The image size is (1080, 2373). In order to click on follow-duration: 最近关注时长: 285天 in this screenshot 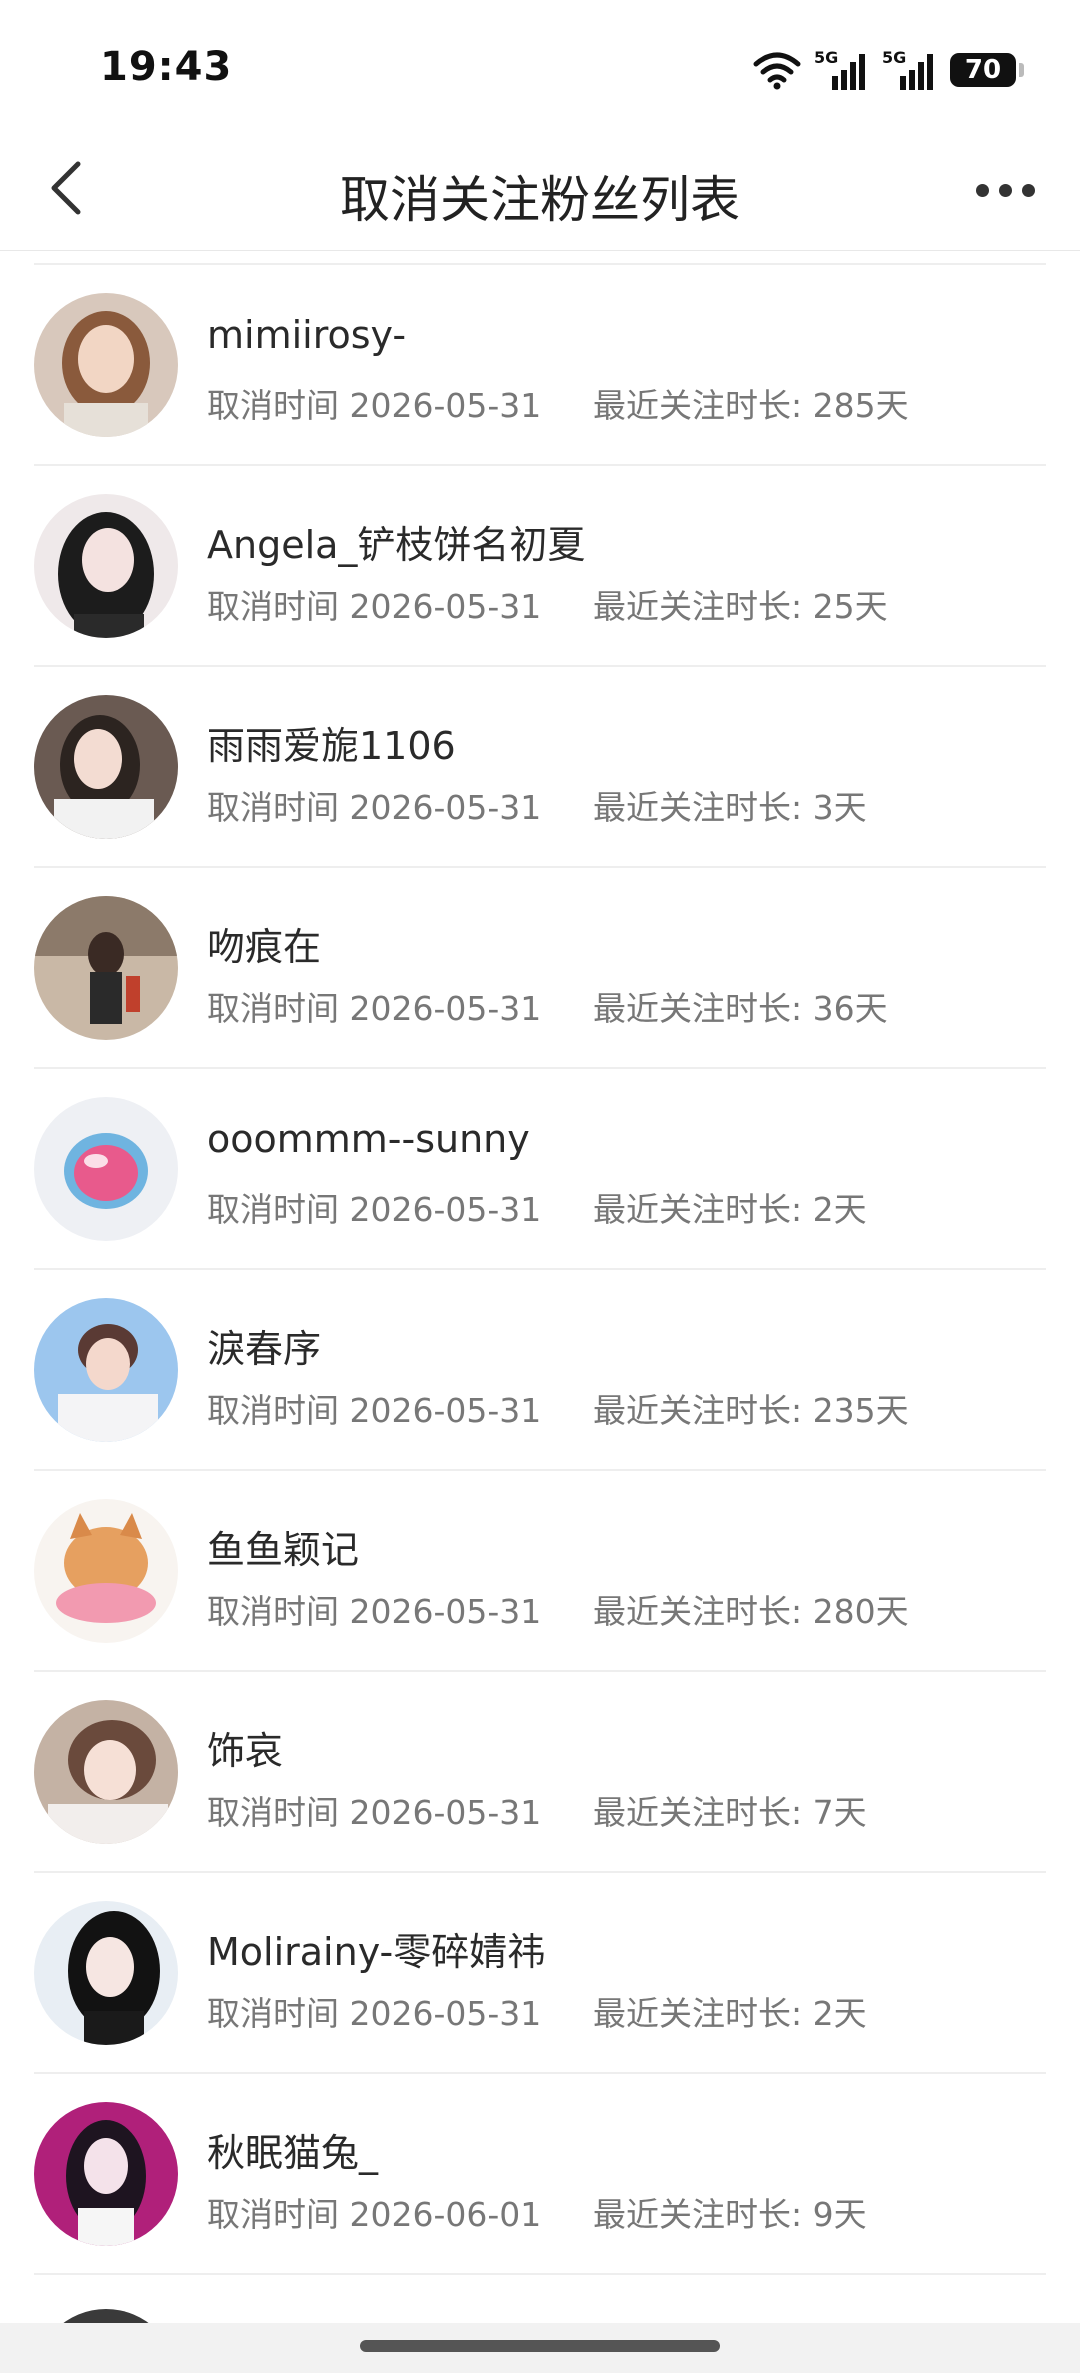, I will do `click(751, 405)`.